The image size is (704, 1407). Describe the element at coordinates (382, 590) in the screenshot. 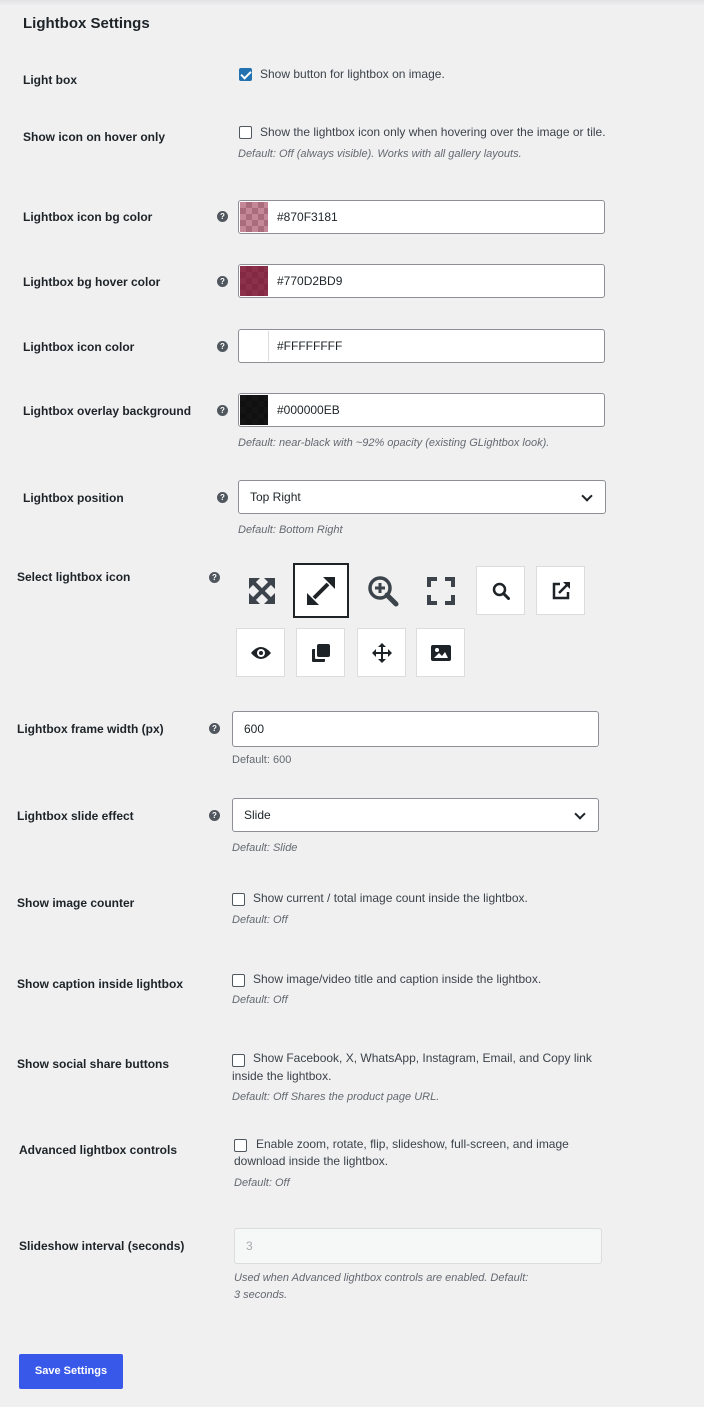

I see `zoom-in-icon` at that location.